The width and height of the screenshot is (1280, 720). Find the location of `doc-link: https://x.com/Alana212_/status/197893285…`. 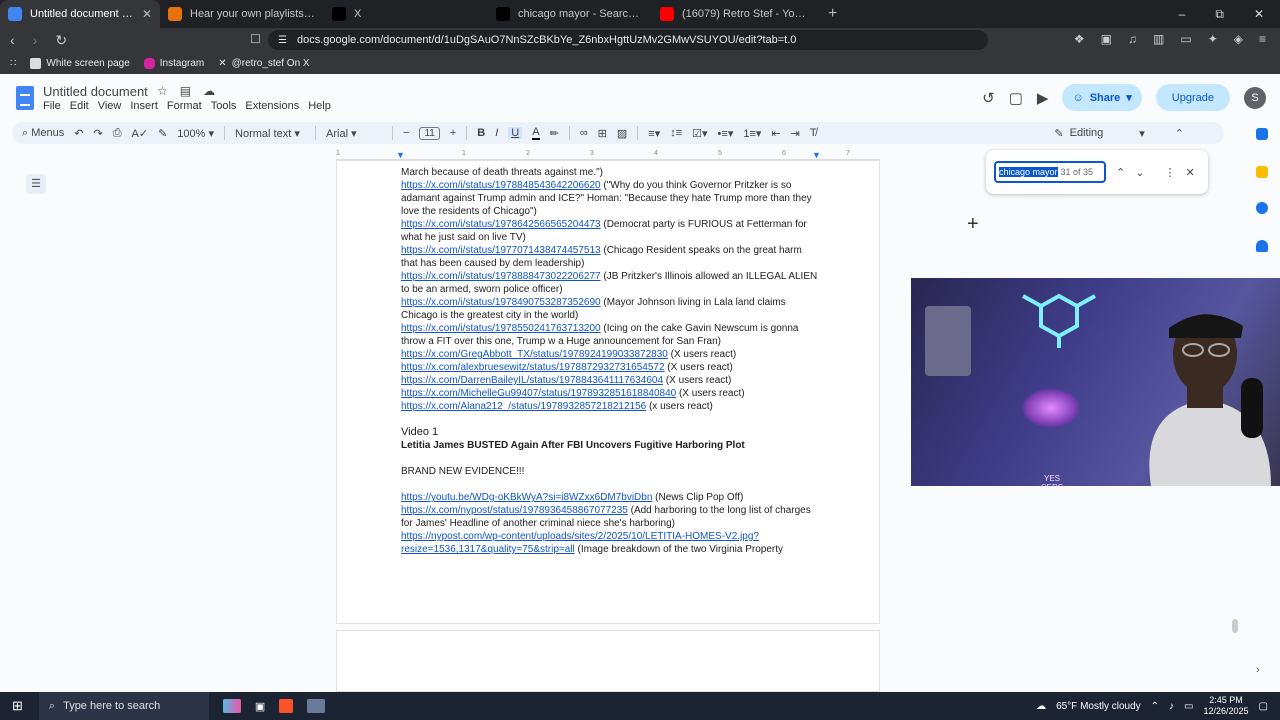

doc-link: https://x.com/Alana212_/status/197893285… is located at coordinates (523, 406).